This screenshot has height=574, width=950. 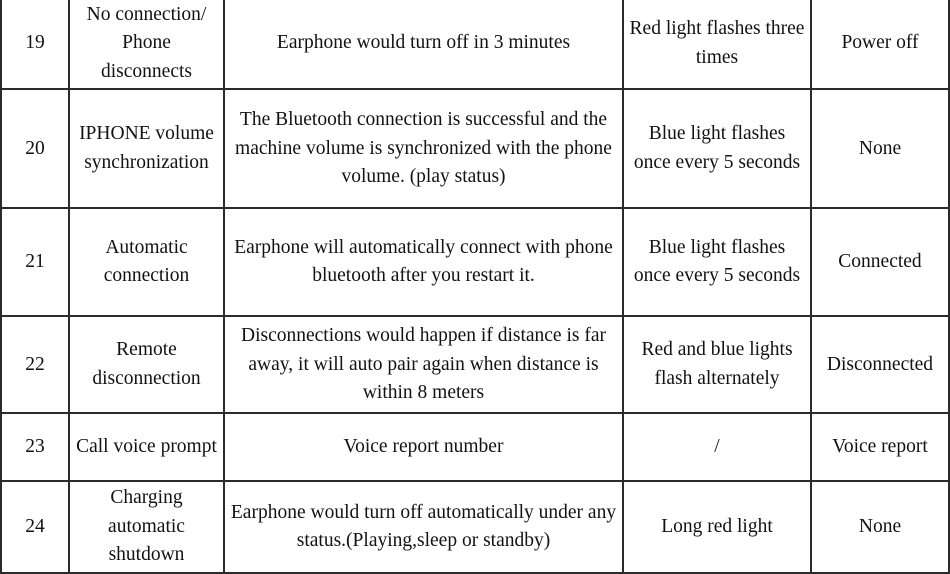 What do you see at coordinates (35, 149) in the screenshot?
I see `cell-row-number: 20` at bounding box center [35, 149].